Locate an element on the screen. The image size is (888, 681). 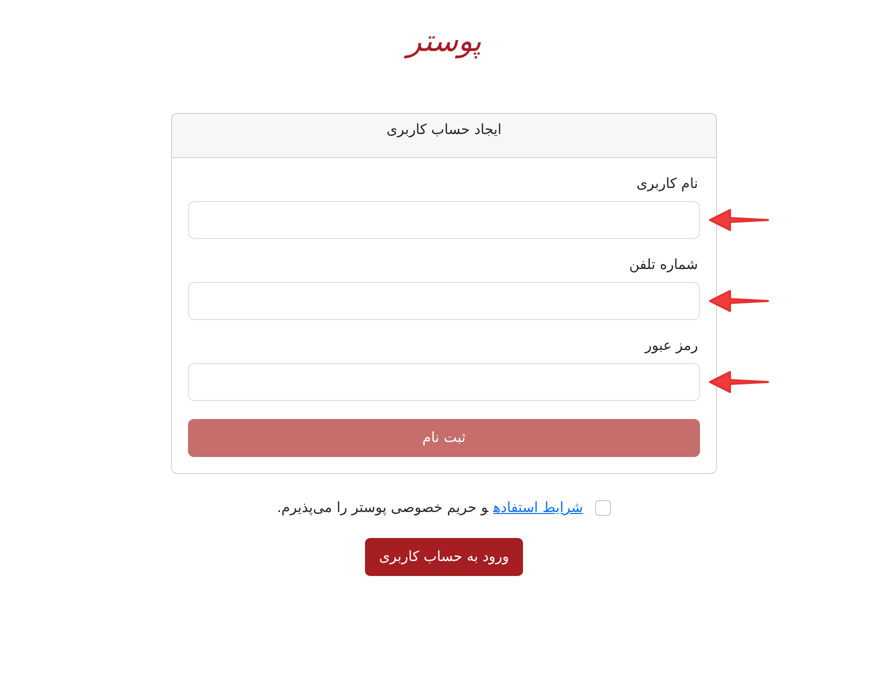
checkbox is located at coordinates (603, 508).